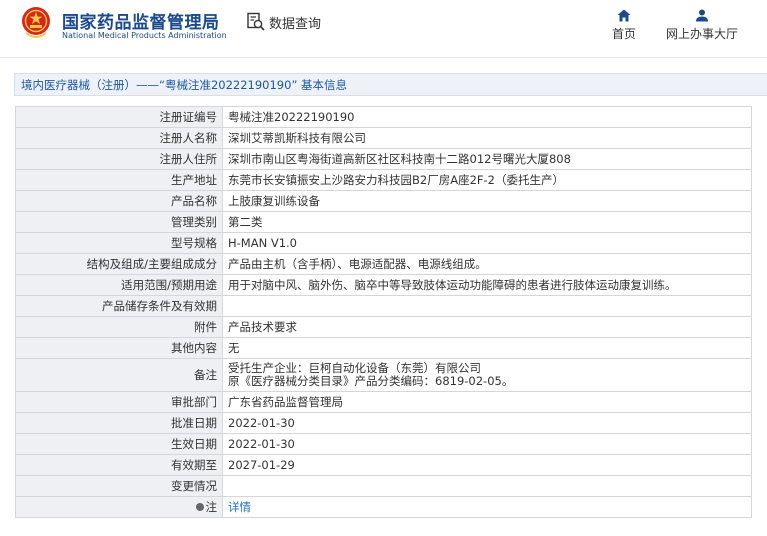 This screenshot has height=536, width=767. What do you see at coordinates (119, 180) in the screenshot?
I see `row-label: 生产地址` at bounding box center [119, 180].